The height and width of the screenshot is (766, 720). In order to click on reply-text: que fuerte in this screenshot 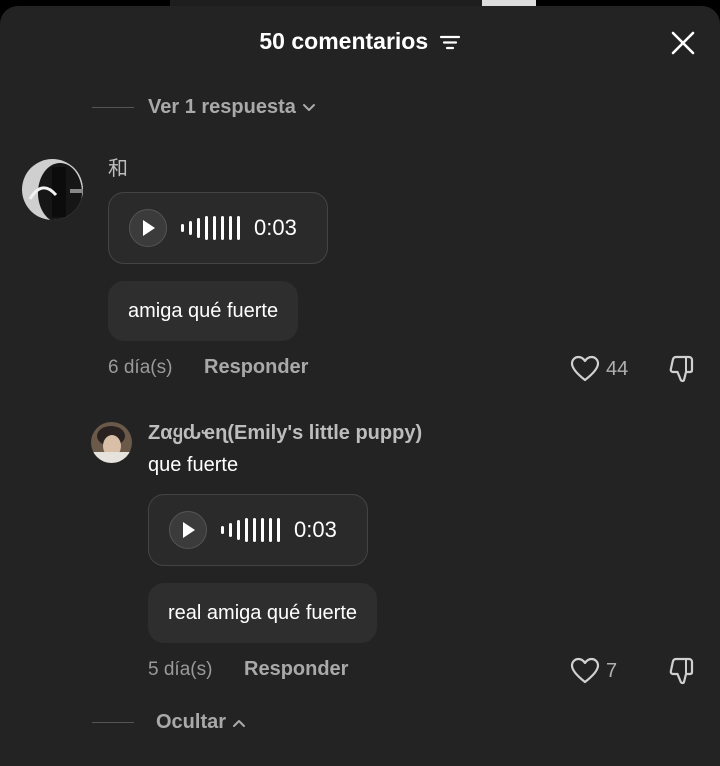, I will do `click(193, 465)`.